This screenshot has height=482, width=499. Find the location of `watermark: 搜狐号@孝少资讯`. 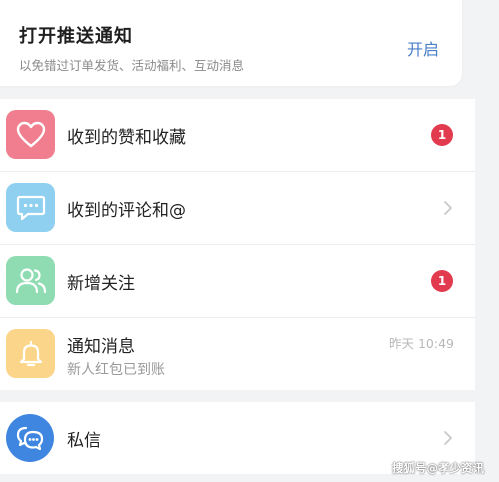

watermark: 搜狐号@孝少资讯 is located at coordinates (438, 468).